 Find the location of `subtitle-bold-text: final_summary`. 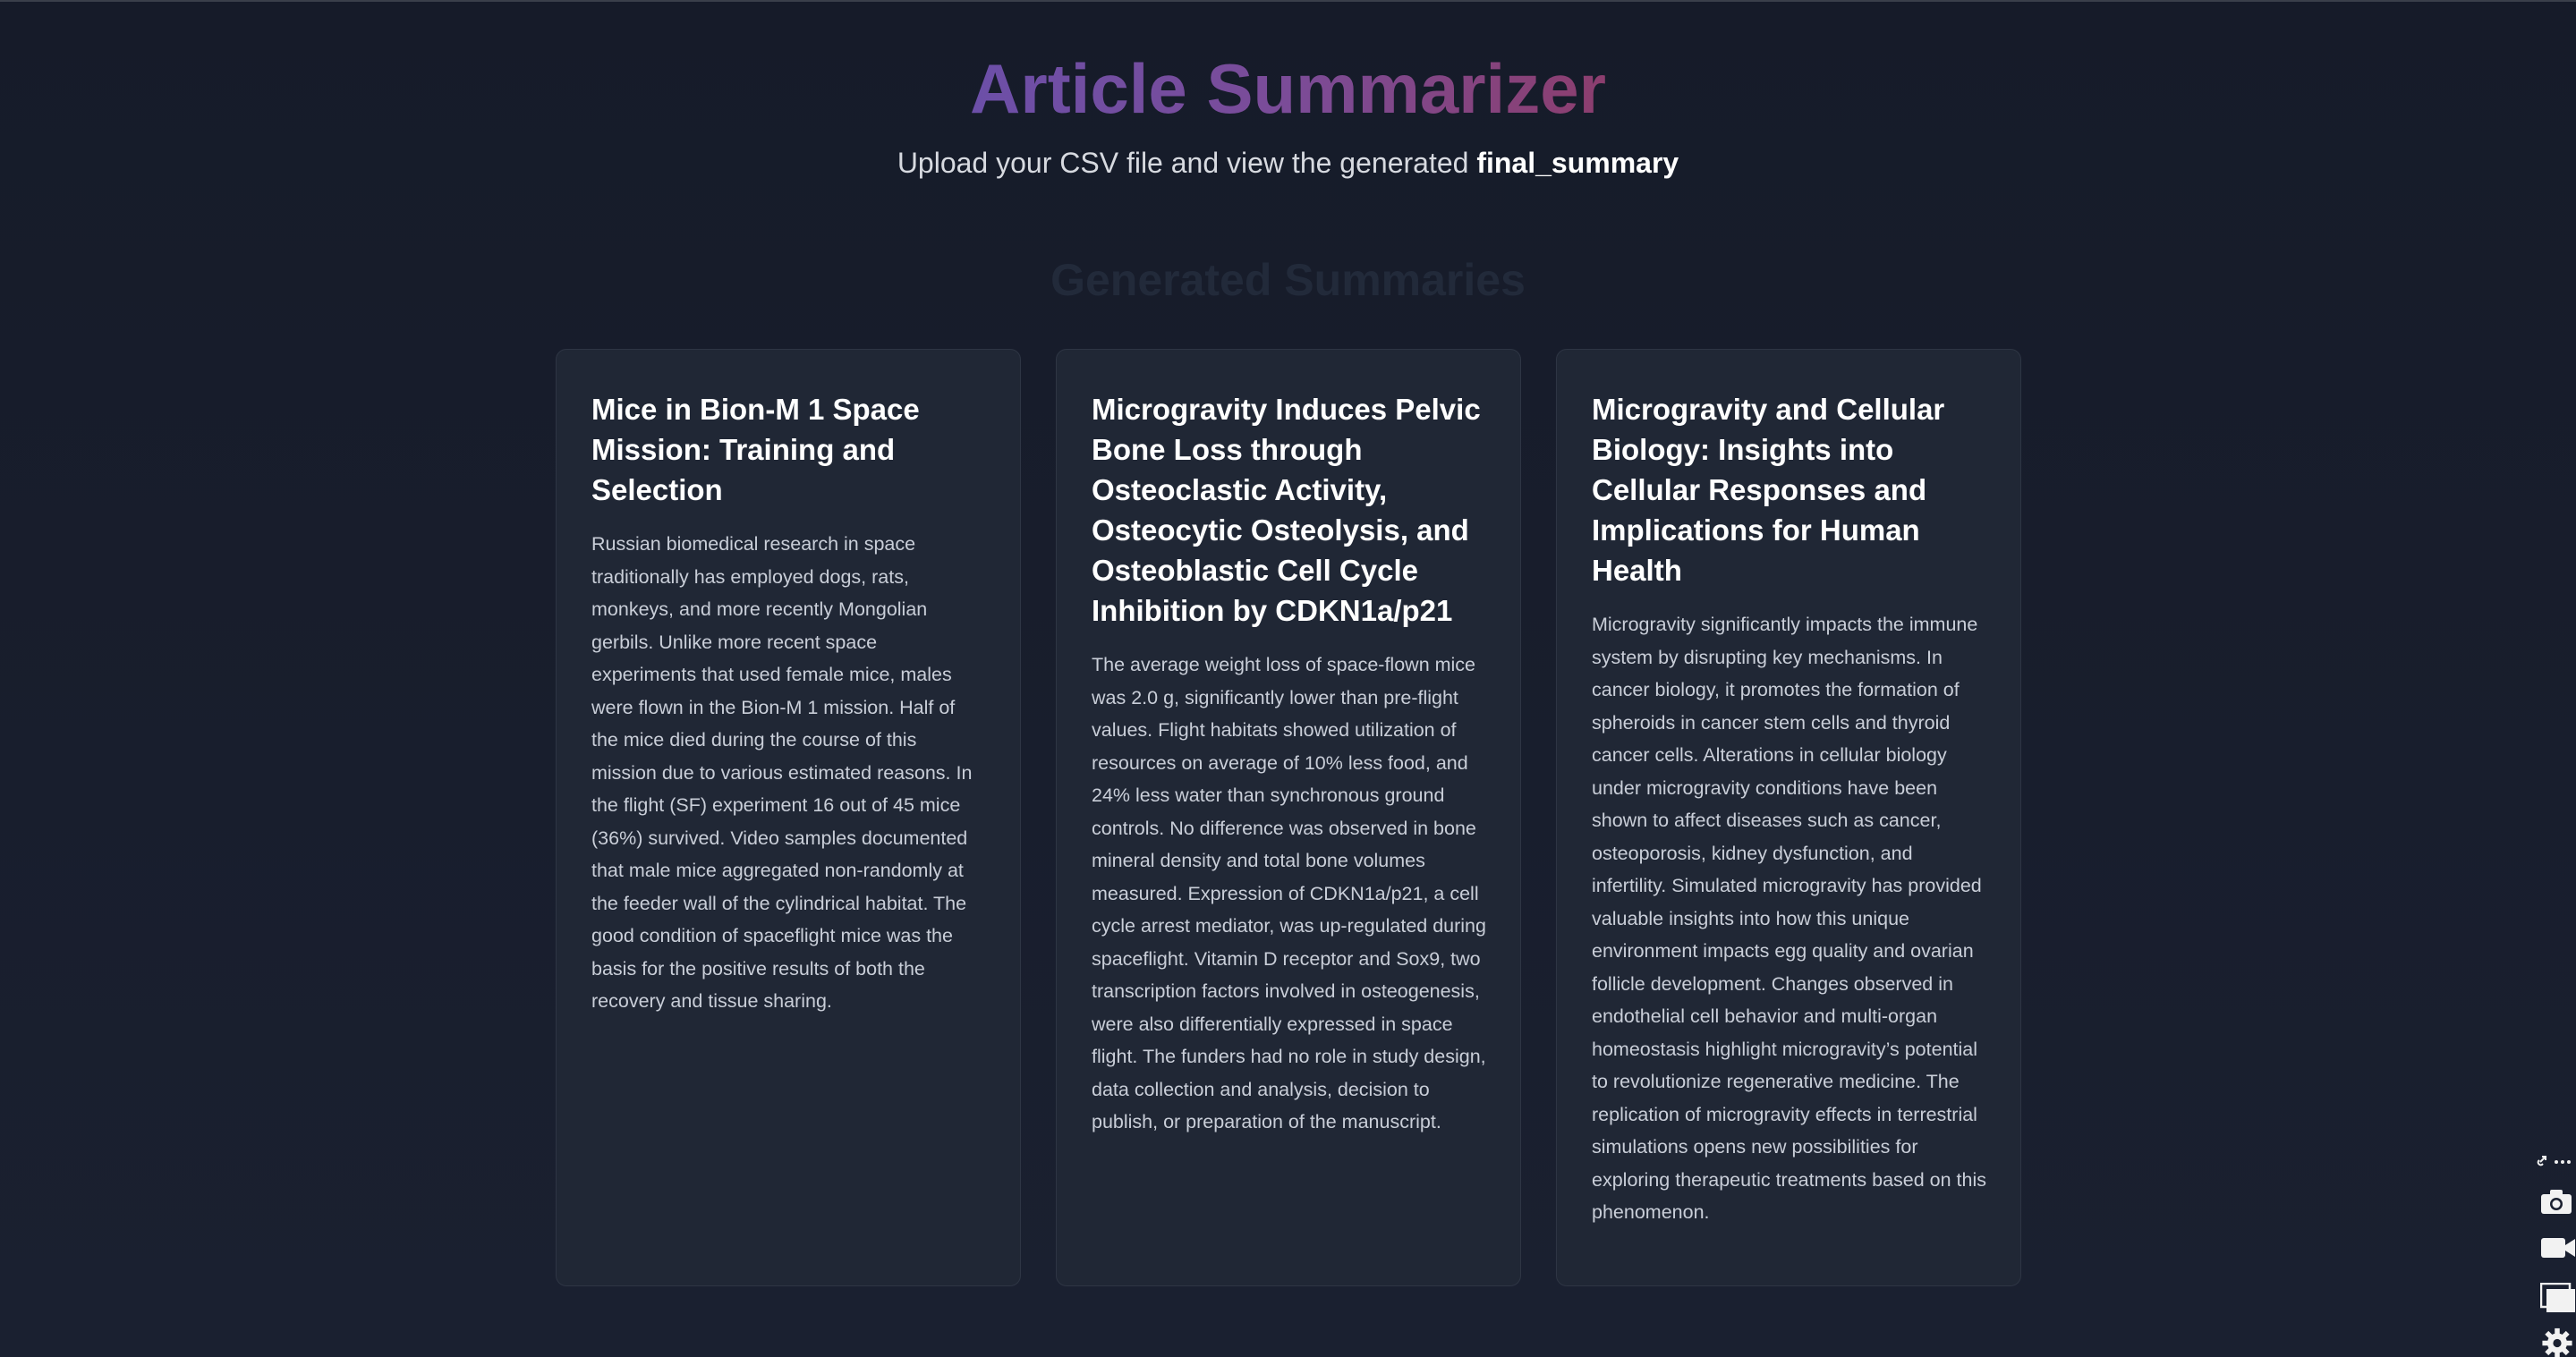

subtitle-bold-text: final_summary is located at coordinates (1577, 163).